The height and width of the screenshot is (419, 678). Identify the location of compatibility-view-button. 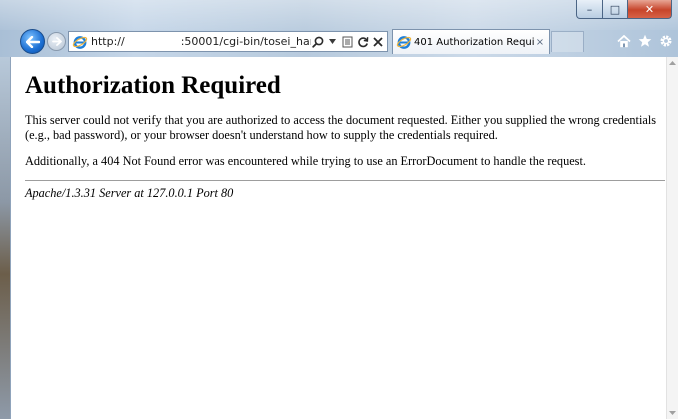
(347, 42).